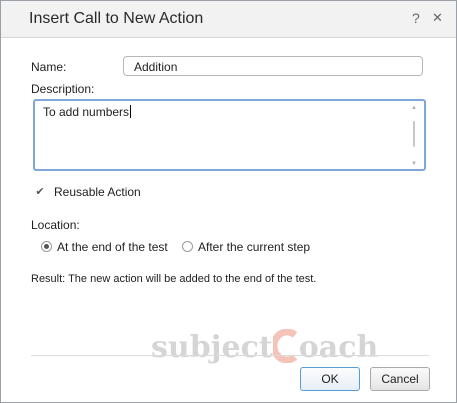 The height and width of the screenshot is (403, 457). What do you see at coordinates (400, 379) in the screenshot?
I see `cancel-button: Cancel` at bounding box center [400, 379].